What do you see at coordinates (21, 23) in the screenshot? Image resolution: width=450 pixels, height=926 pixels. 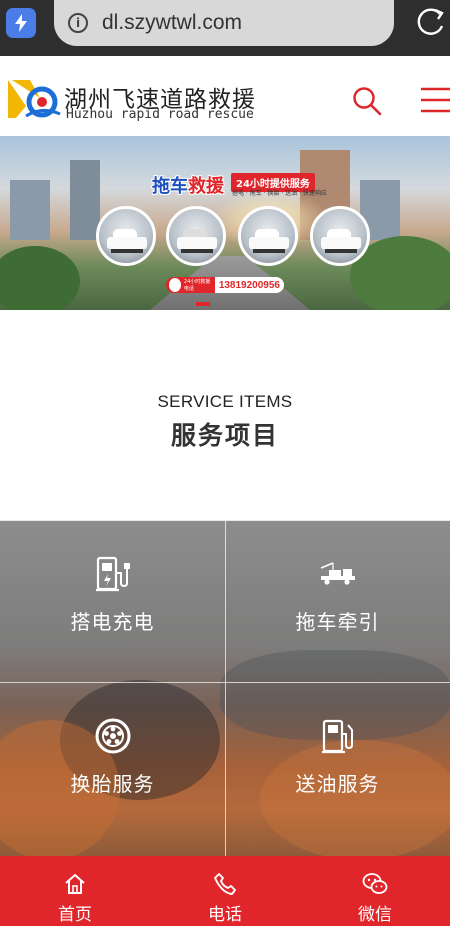 I see `lightning-tab-icon` at bounding box center [21, 23].